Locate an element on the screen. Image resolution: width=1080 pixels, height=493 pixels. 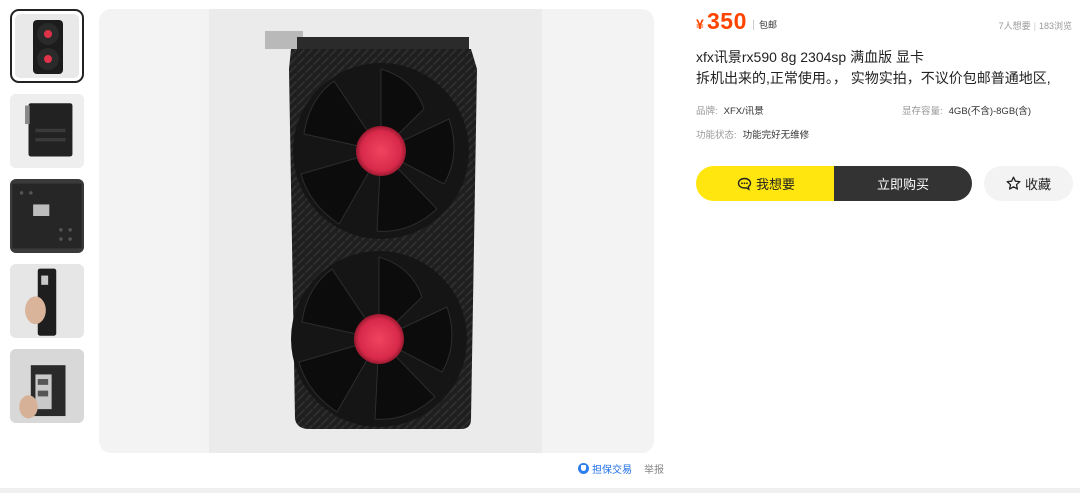
guarantee-link: 担保交易 is located at coordinates (605, 468).